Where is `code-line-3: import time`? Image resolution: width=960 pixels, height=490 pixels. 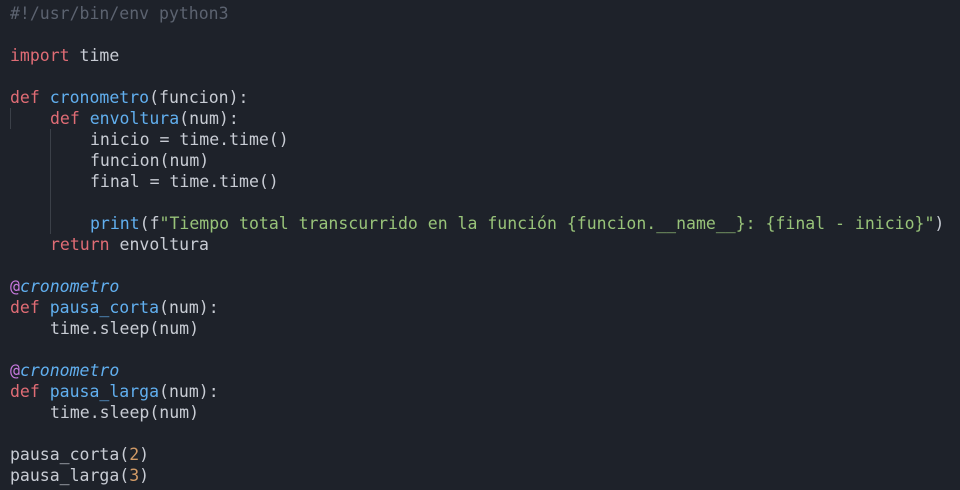
code-line-3: import time is located at coordinates (477, 55).